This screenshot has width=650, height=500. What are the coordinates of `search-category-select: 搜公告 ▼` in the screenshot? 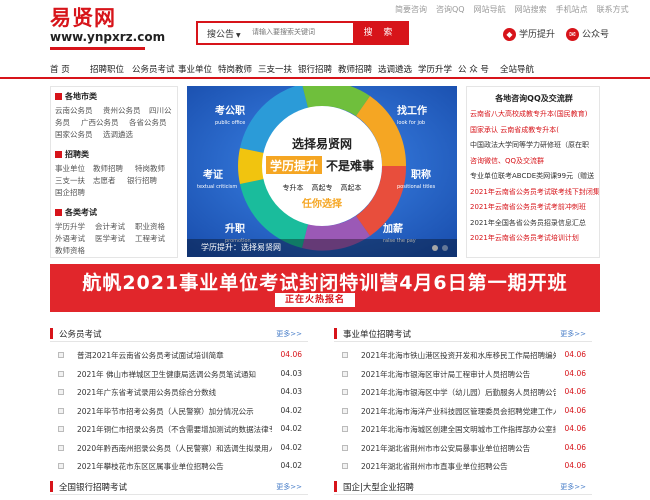 It's located at (224, 33).